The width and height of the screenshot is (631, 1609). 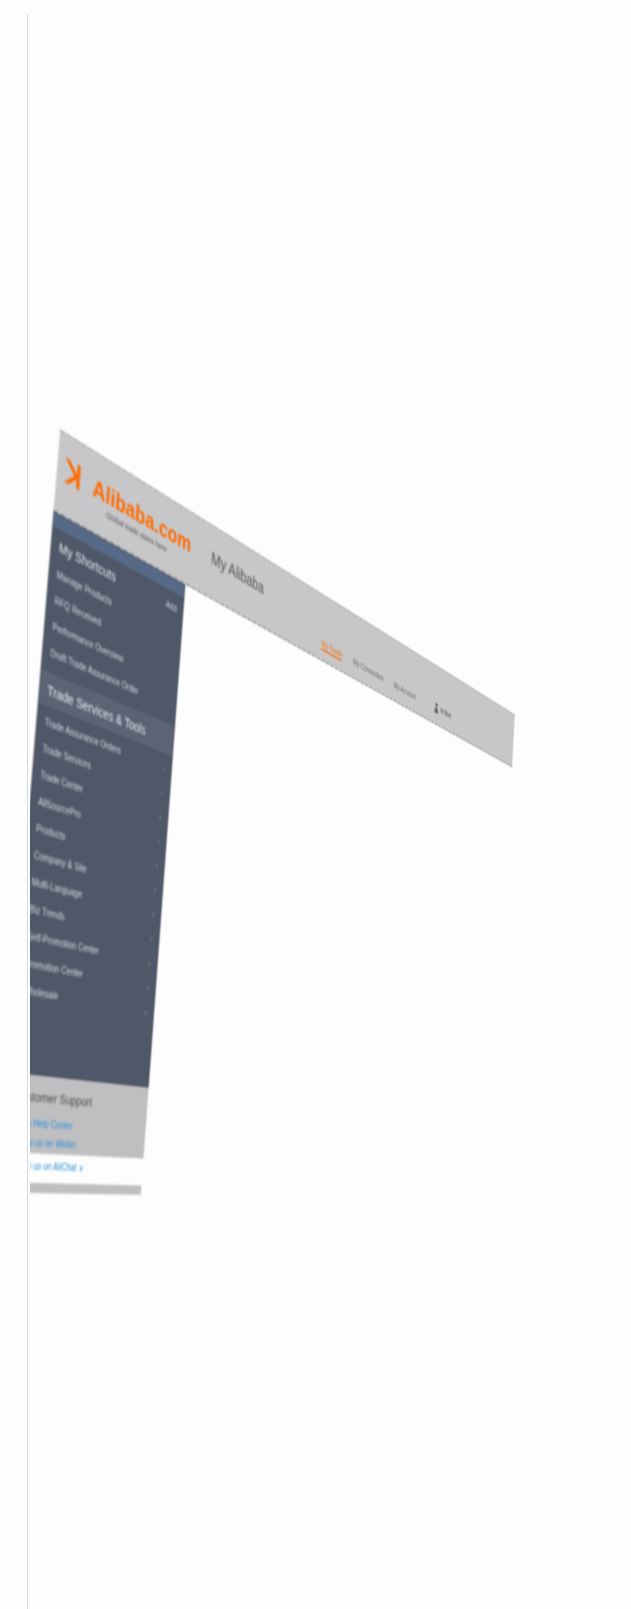 I want to click on header-tabs: My Trade My Connection My Account, so click(x=368, y=670).